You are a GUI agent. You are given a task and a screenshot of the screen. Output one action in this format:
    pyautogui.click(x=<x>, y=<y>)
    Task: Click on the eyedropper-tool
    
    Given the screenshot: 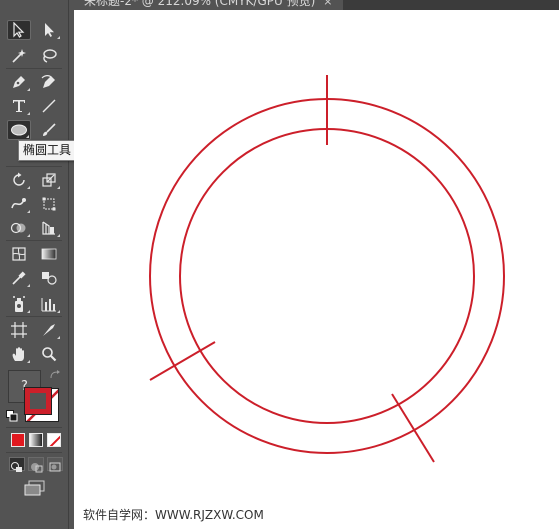 What is the action you would take?
    pyautogui.click(x=19, y=278)
    